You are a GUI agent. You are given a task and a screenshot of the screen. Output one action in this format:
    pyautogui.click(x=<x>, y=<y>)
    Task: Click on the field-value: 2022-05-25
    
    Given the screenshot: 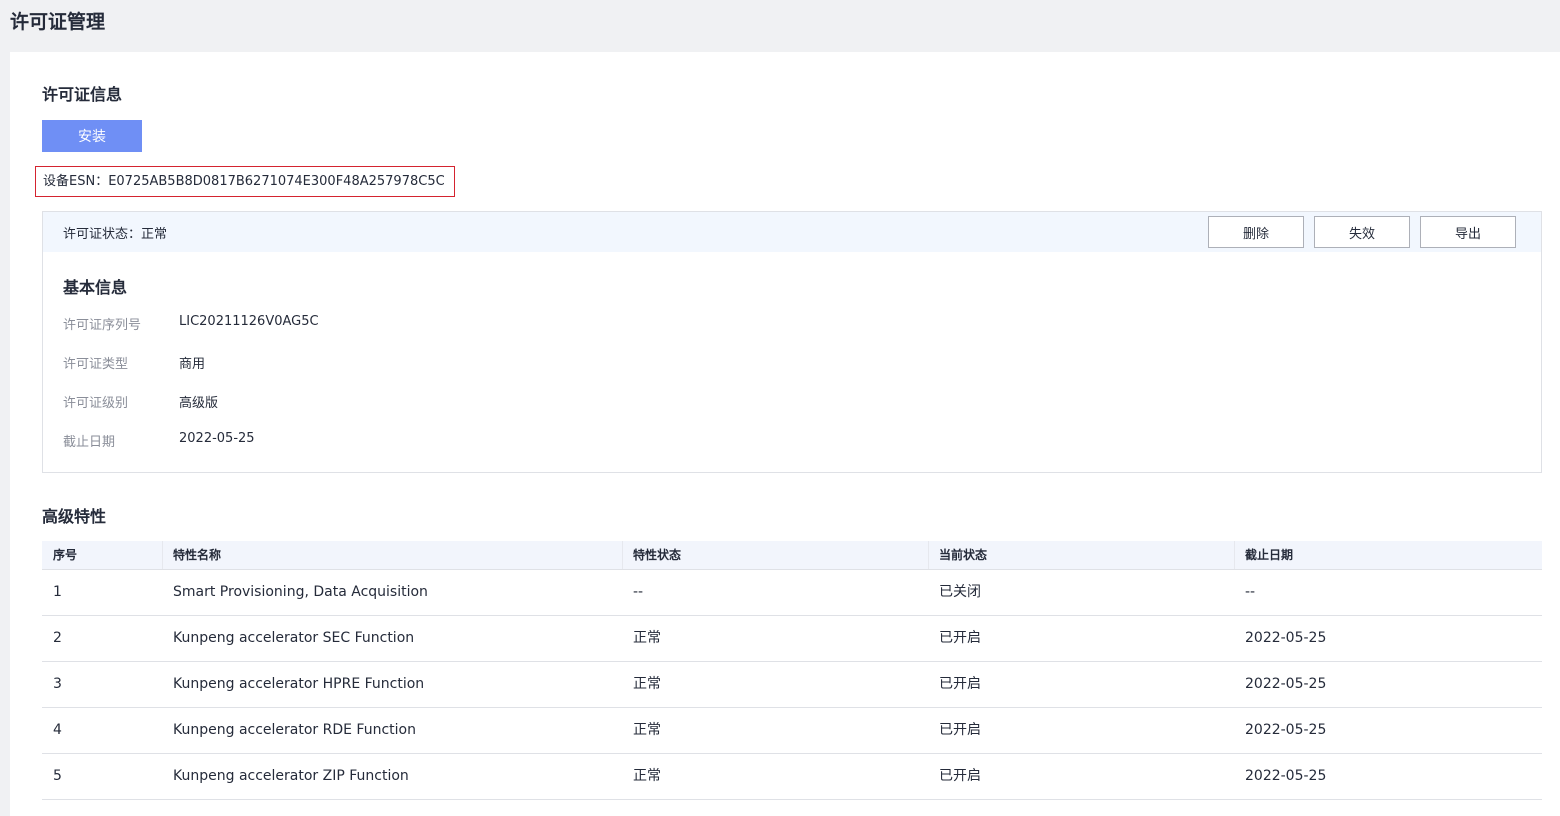 What is the action you would take?
    pyautogui.click(x=217, y=438)
    